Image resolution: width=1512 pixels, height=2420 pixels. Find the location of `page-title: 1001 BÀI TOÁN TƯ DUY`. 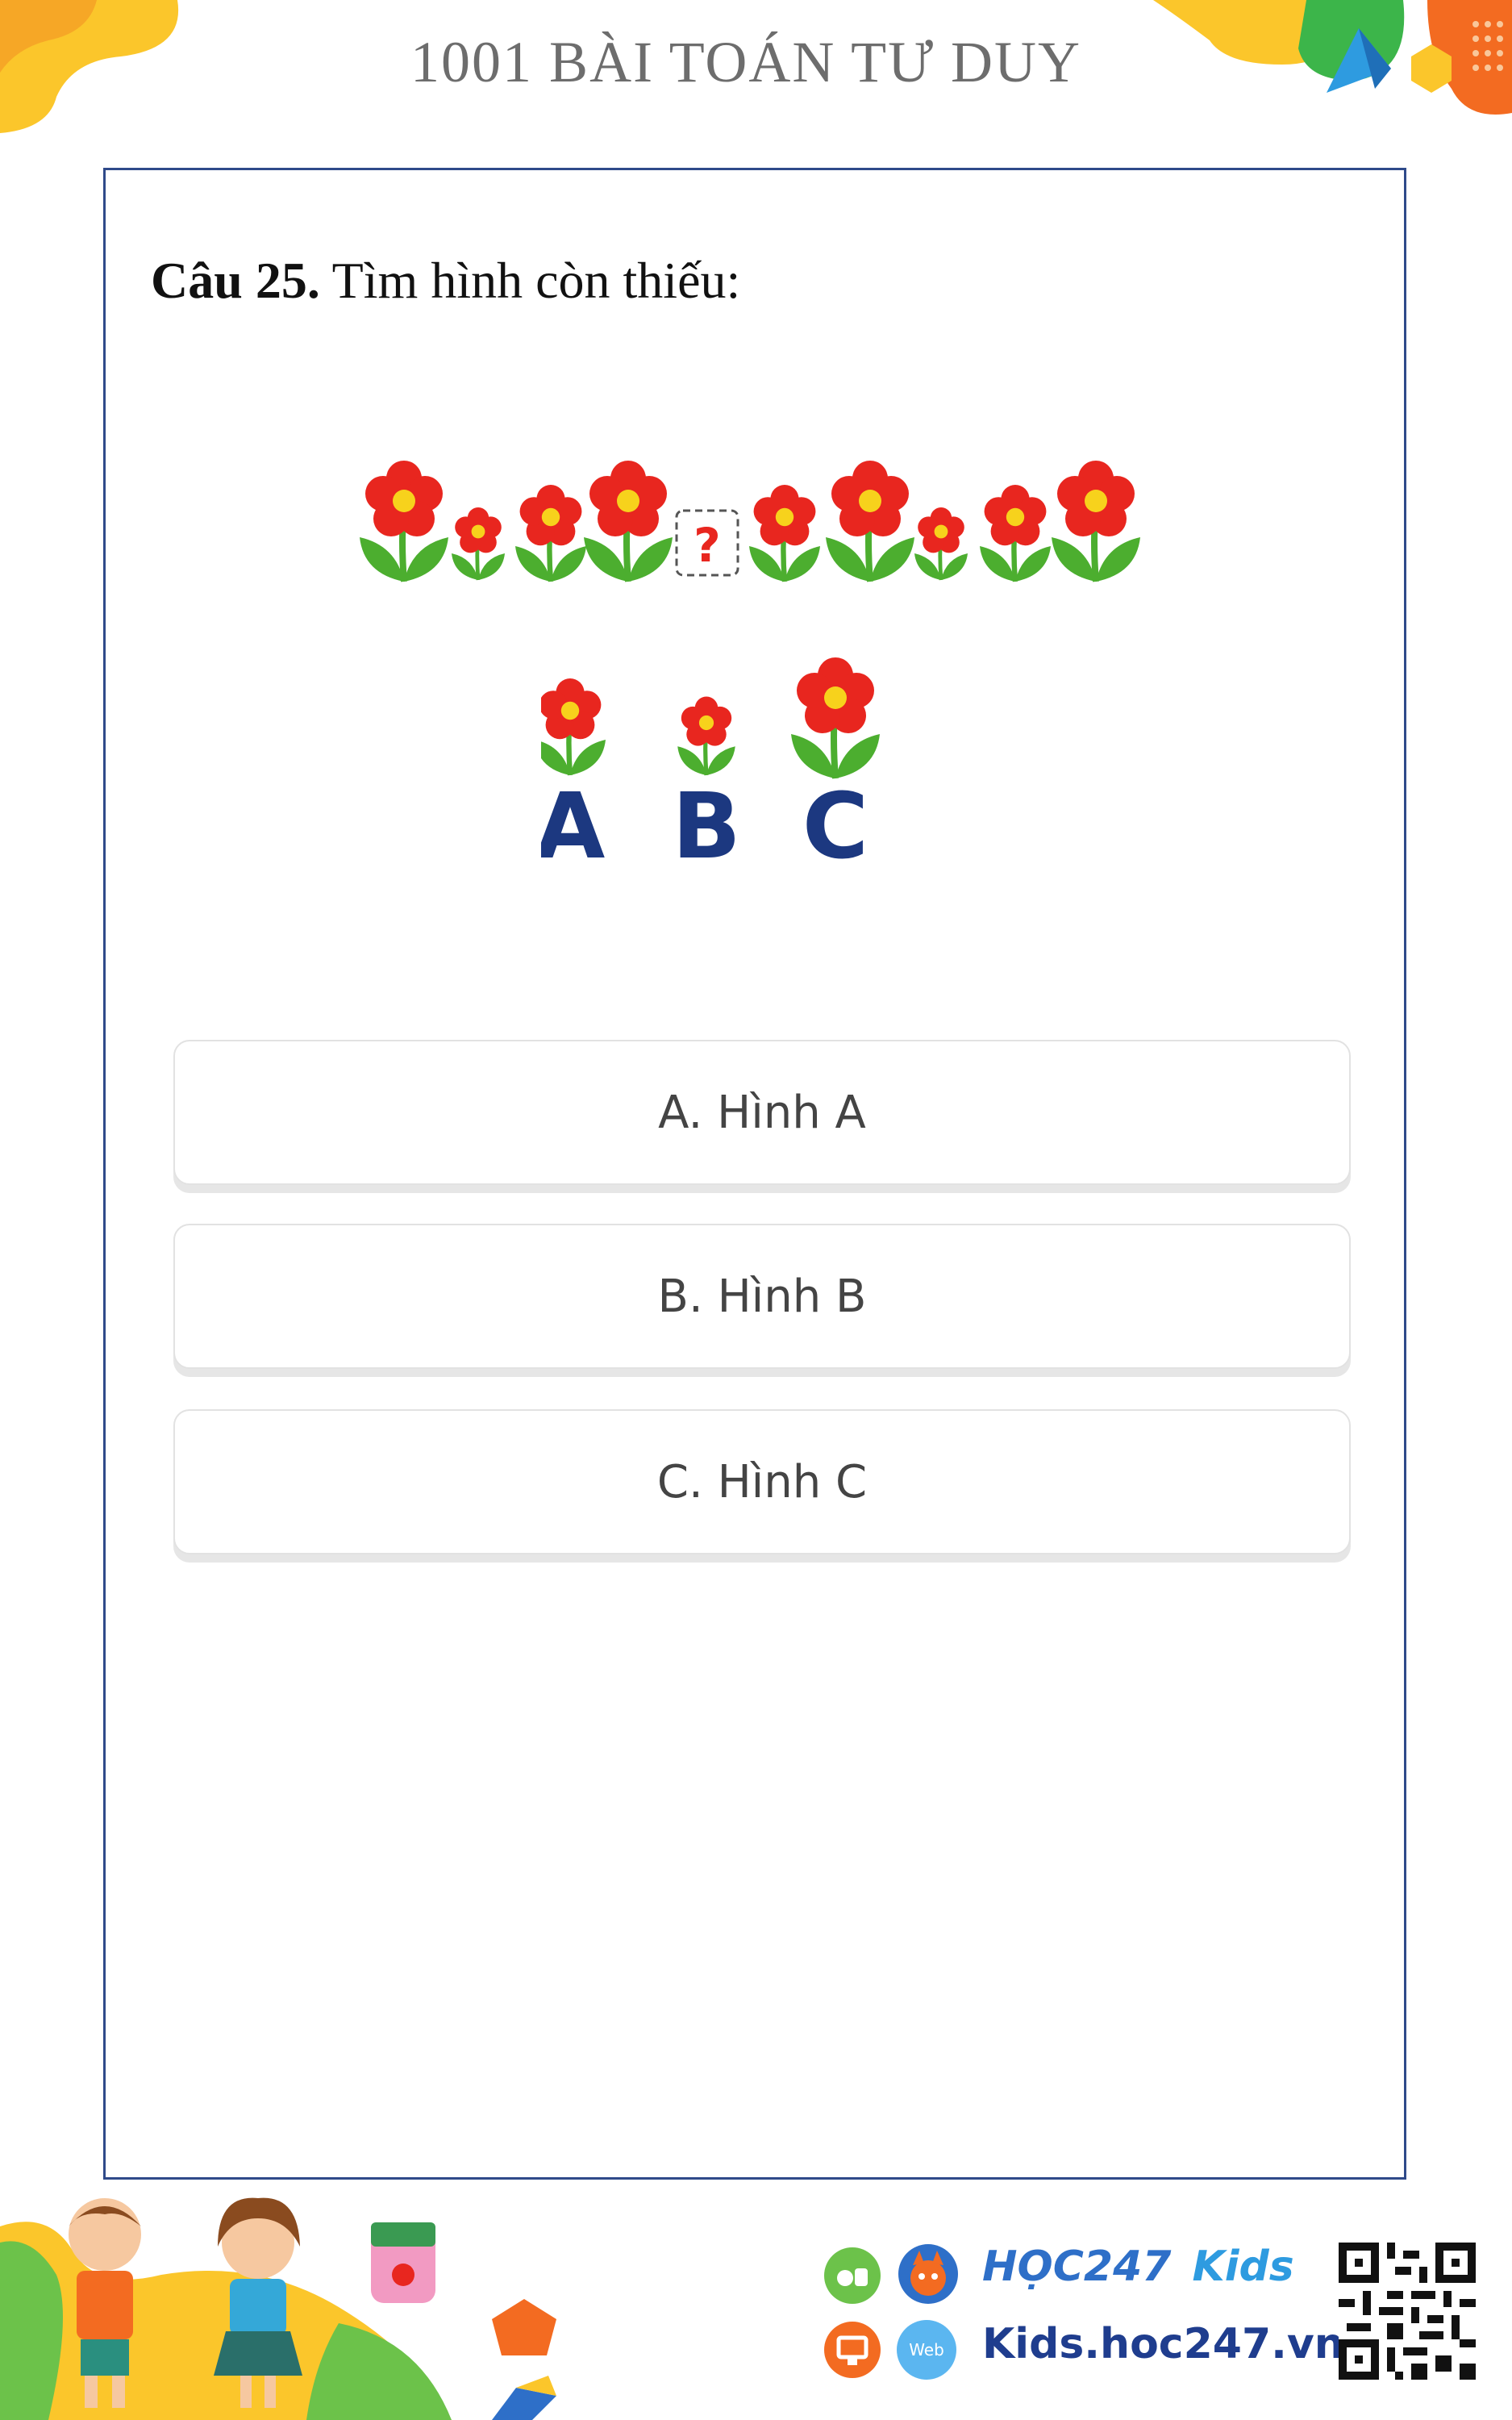

page-title: 1001 BÀI TOÁN TƯ DUY is located at coordinates (746, 62).